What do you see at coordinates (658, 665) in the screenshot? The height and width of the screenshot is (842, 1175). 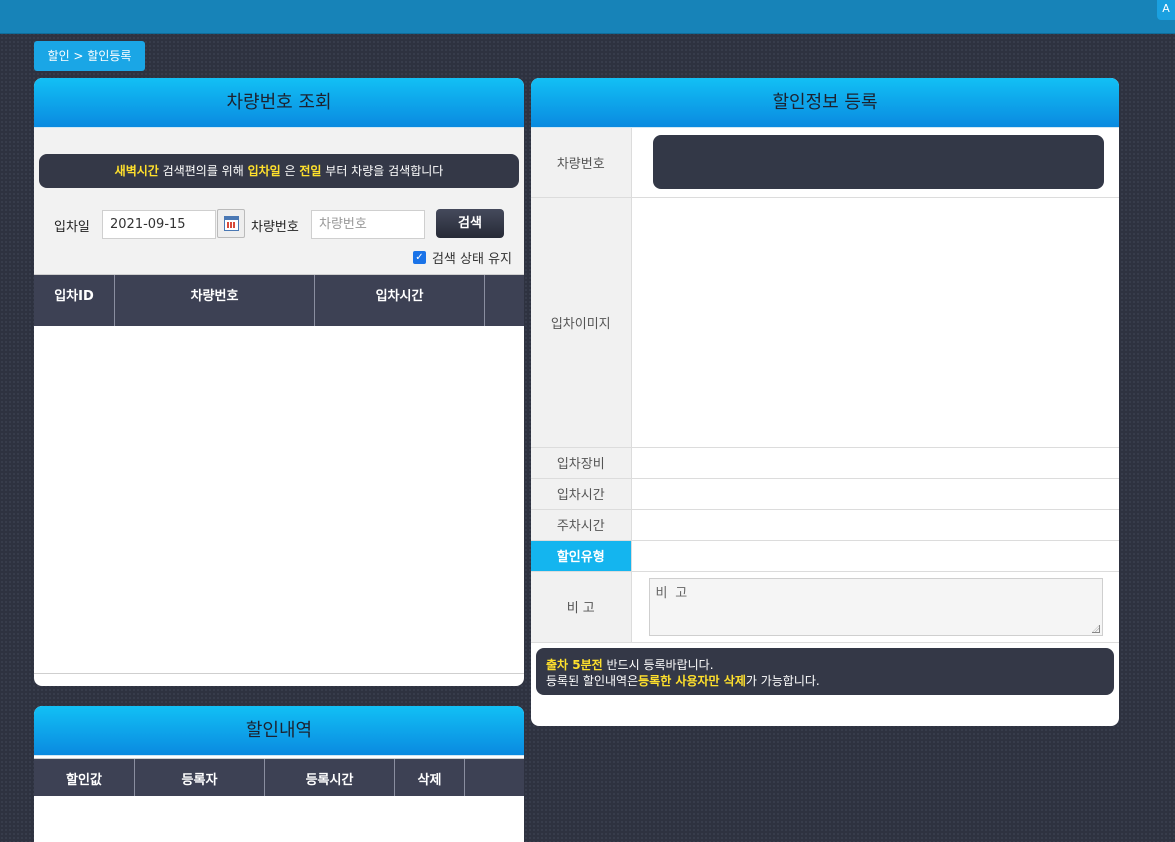 I see `notice-text: 반드시 등록바랍니다.` at bounding box center [658, 665].